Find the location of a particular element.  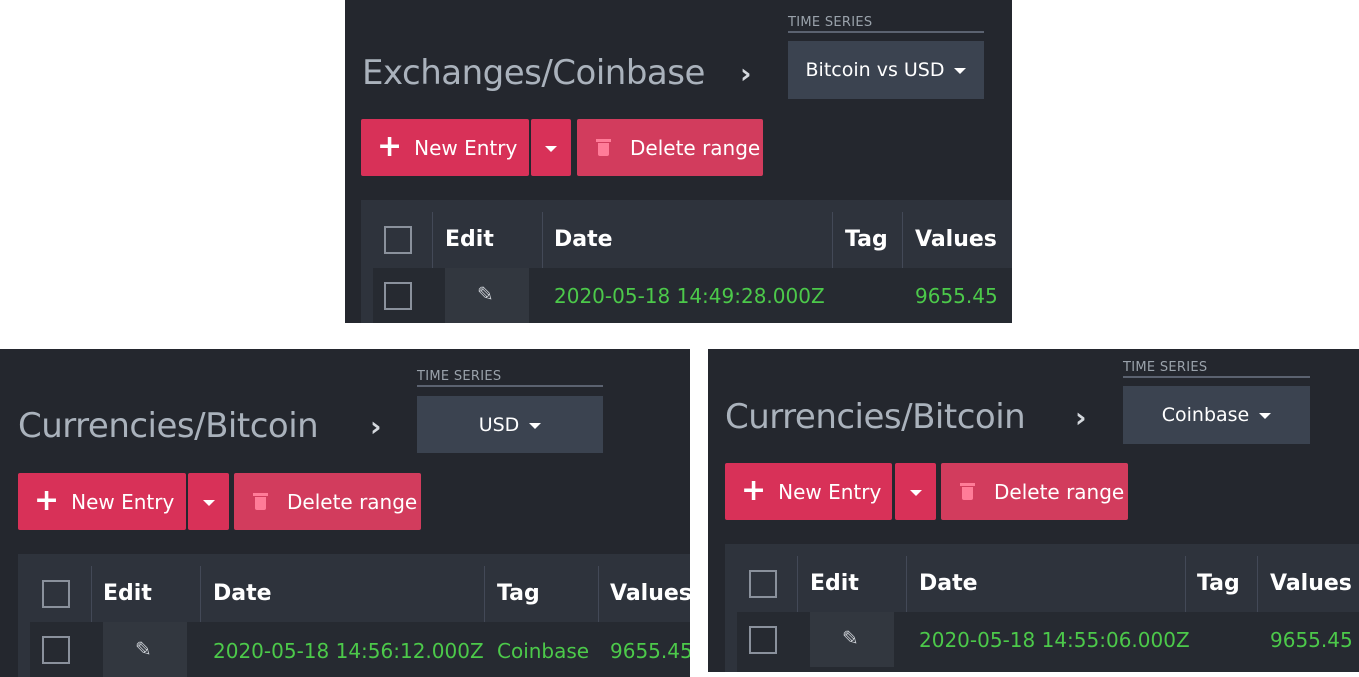

row-tag: Coinbase is located at coordinates (543, 651).